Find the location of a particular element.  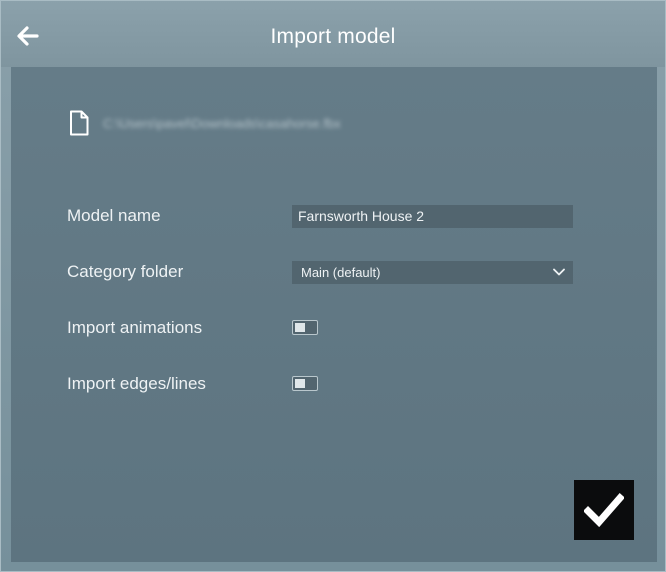

category-folder-value: Main (default) is located at coordinates (341, 272).